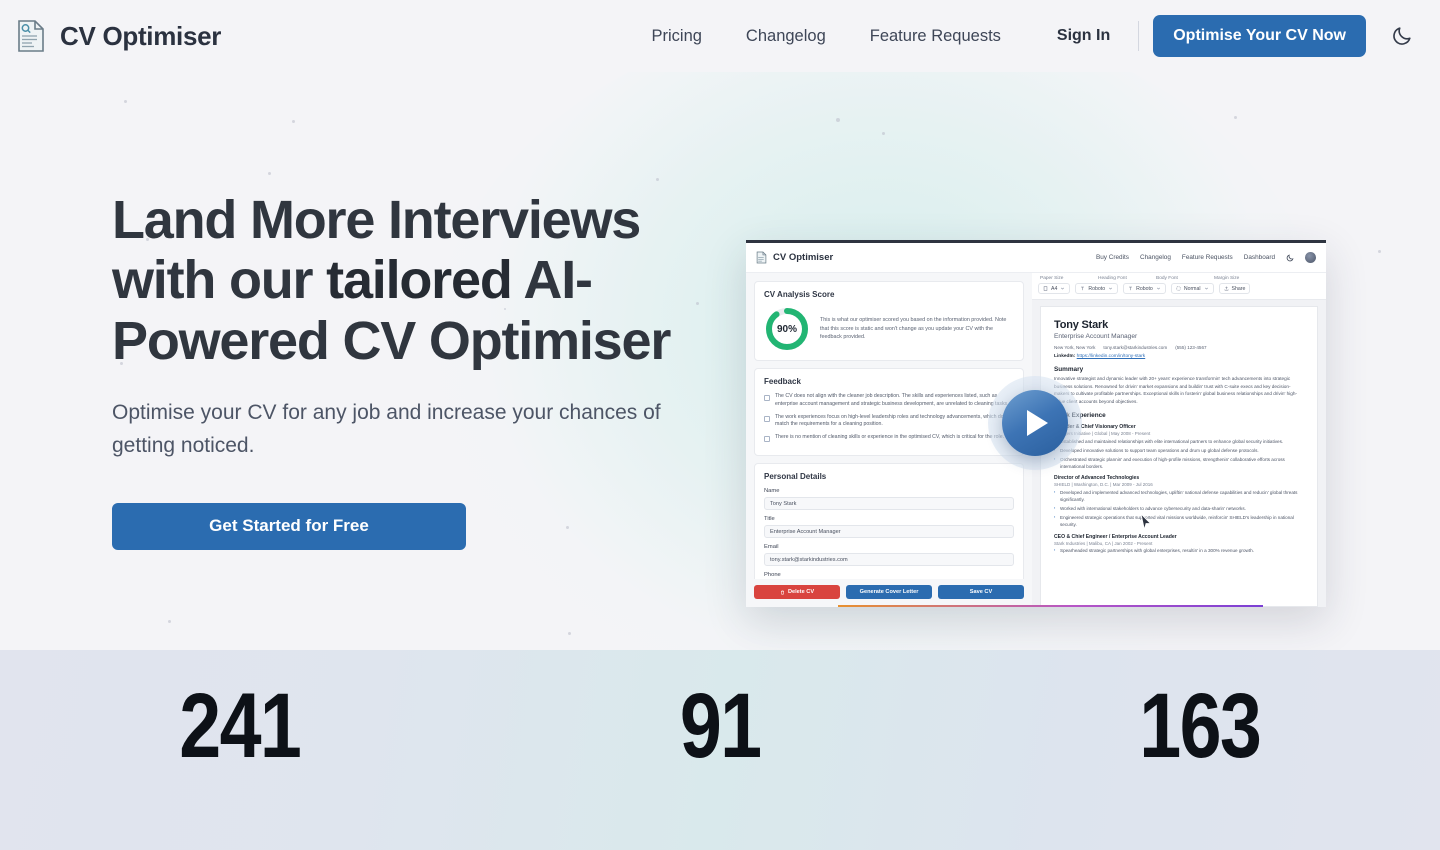  I want to click on play-icon, so click(1037, 423).